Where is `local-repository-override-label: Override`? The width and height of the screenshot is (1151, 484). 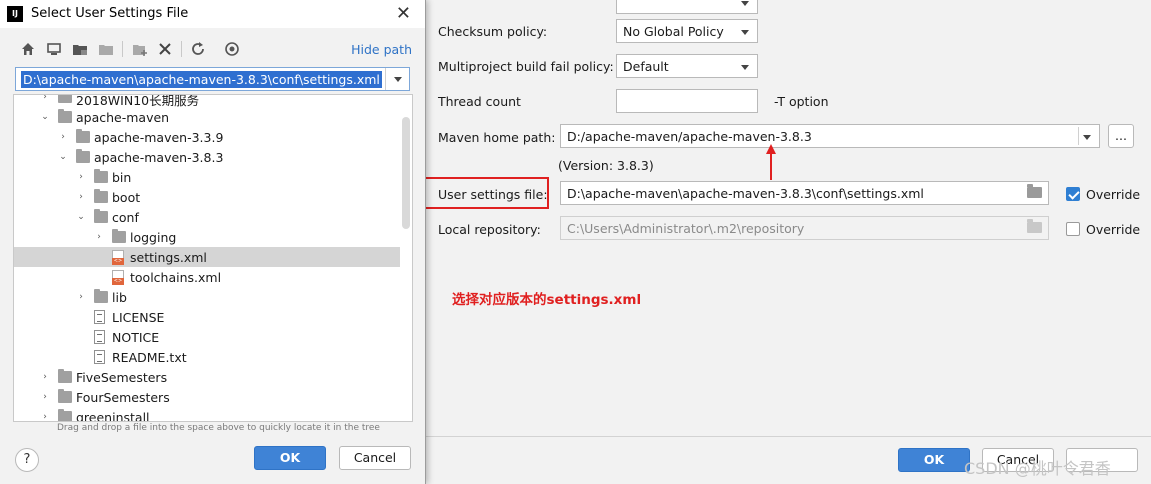 local-repository-override-label: Override is located at coordinates (1113, 229).